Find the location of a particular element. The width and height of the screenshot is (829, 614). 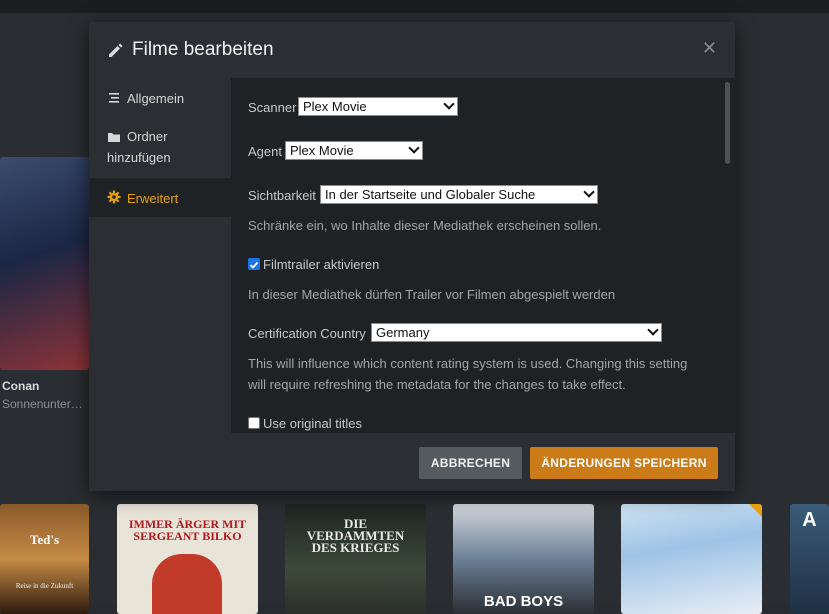

agent-value: Plex Movie is located at coordinates (322, 150).